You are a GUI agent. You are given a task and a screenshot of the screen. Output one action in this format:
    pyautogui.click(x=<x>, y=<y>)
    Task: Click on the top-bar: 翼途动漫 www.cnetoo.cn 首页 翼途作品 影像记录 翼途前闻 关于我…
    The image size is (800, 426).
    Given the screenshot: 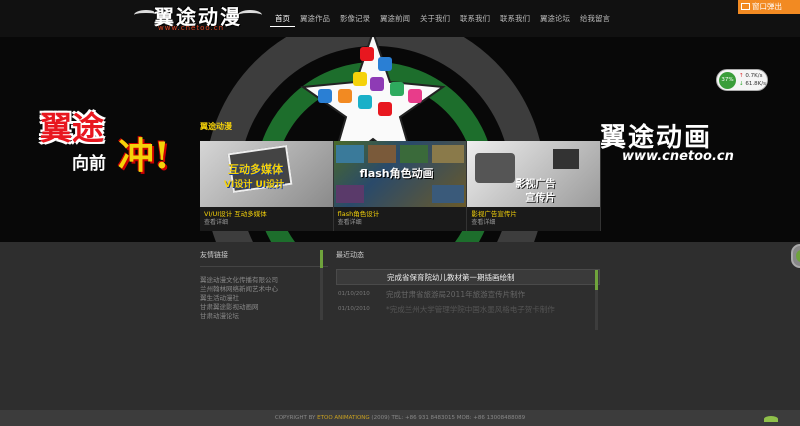 What is the action you would take?
    pyautogui.click(x=400, y=18)
    